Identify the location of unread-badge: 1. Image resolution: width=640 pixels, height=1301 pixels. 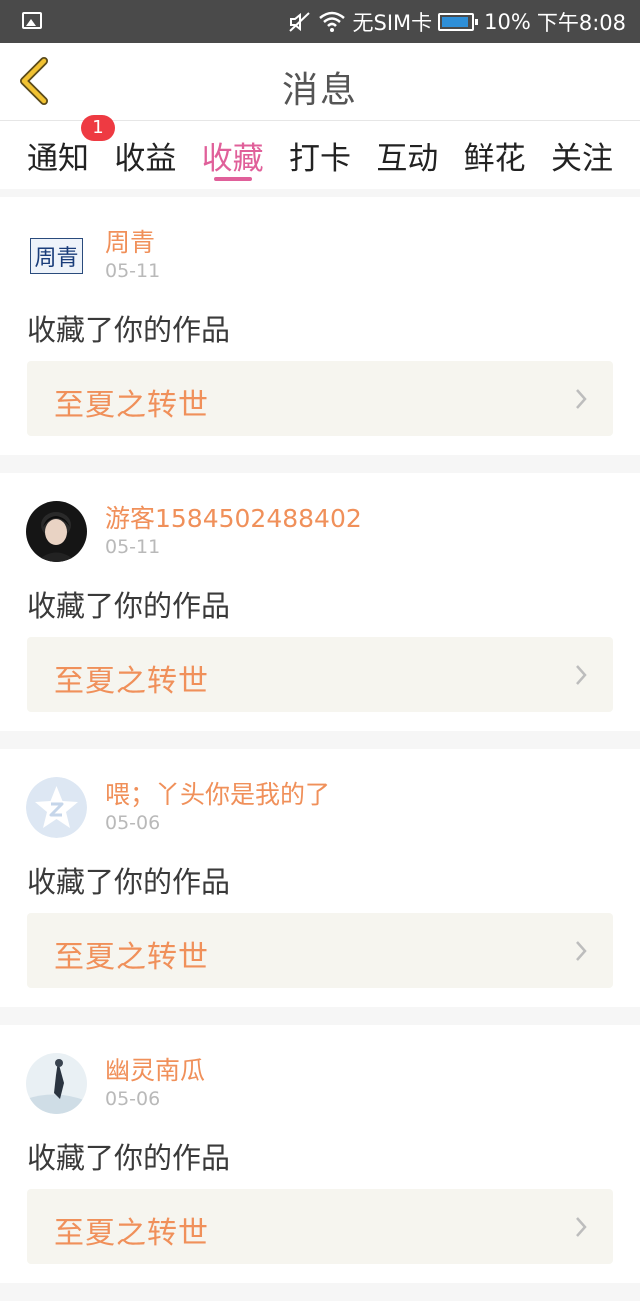
(98, 128).